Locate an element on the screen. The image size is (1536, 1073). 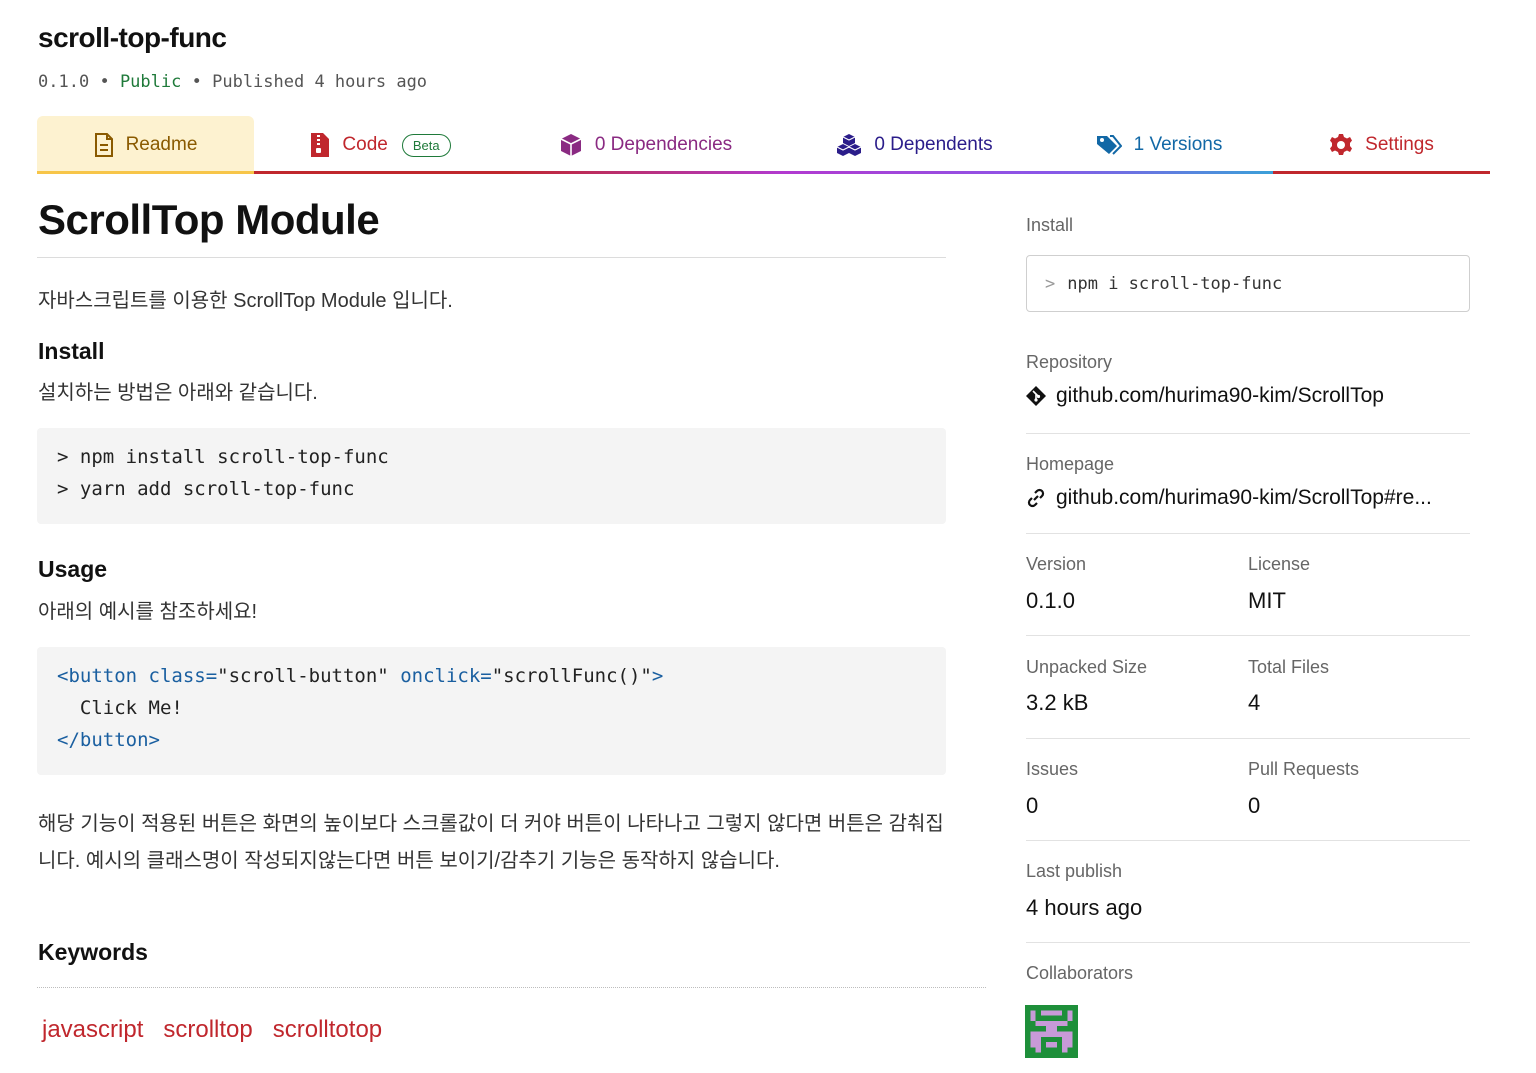
tab-label: Settings is located at coordinates (1399, 144).